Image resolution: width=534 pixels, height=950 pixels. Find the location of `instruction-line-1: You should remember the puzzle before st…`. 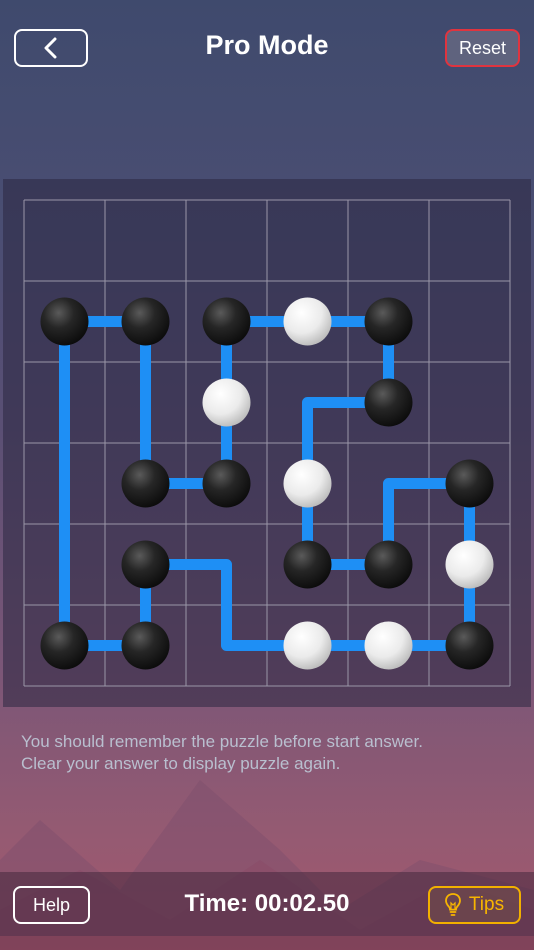

instruction-line-1: You should remember the puzzle before st… is located at coordinates (222, 741).